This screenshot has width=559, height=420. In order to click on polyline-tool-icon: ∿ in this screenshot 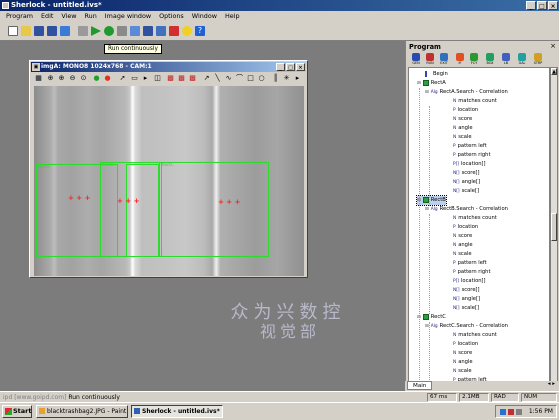, I will do `click(228, 78)`.